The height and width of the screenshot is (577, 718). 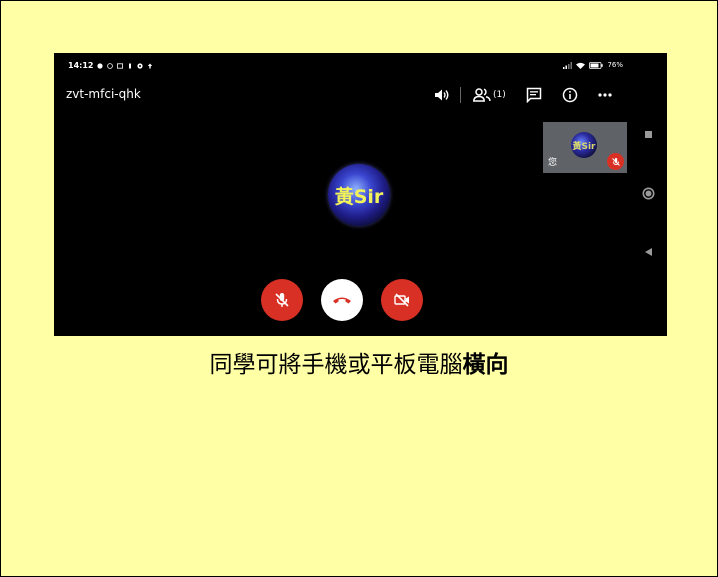 I want to click on chrome-icon, so click(x=140, y=65).